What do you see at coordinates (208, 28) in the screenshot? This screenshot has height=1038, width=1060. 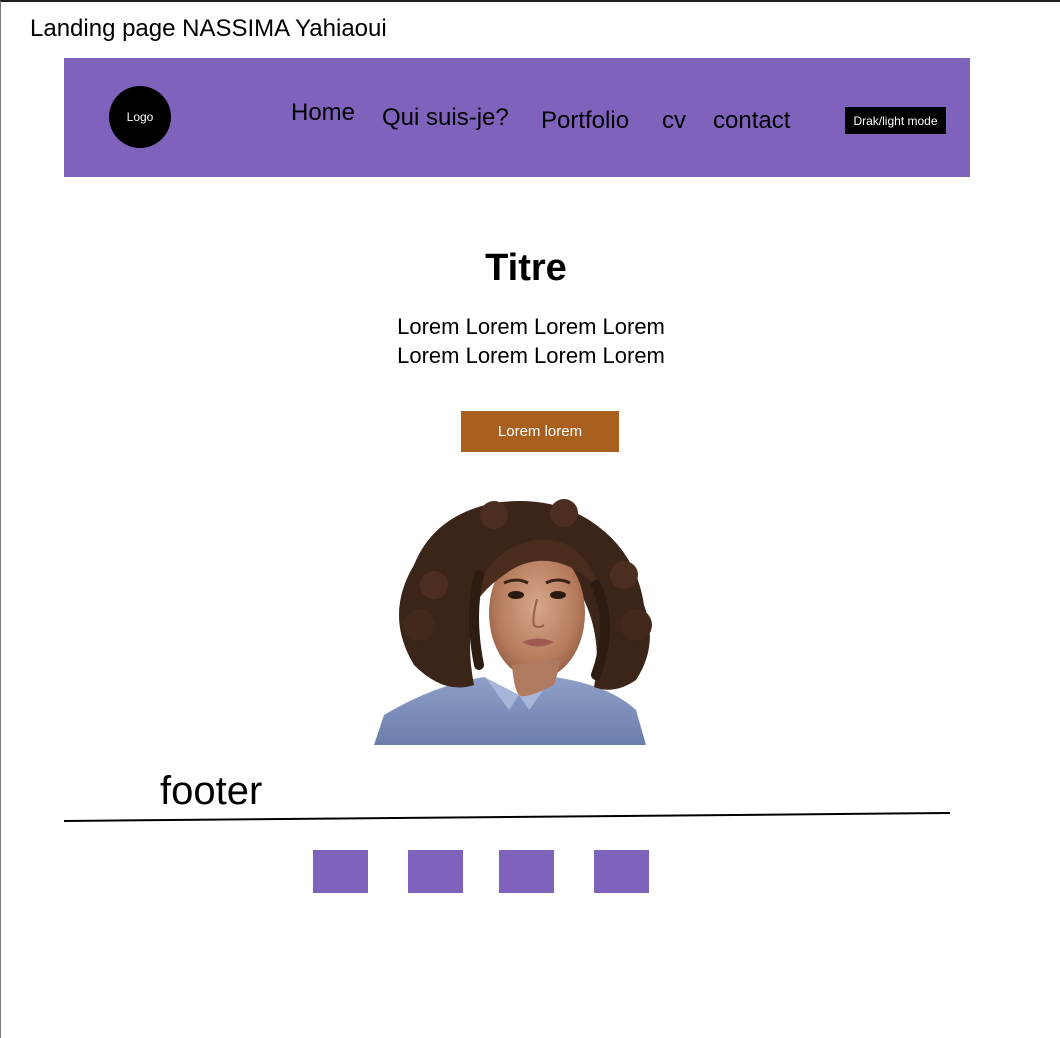 I see `page-title: Landing page NASSIMA Yahiaoui` at bounding box center [208, 28].